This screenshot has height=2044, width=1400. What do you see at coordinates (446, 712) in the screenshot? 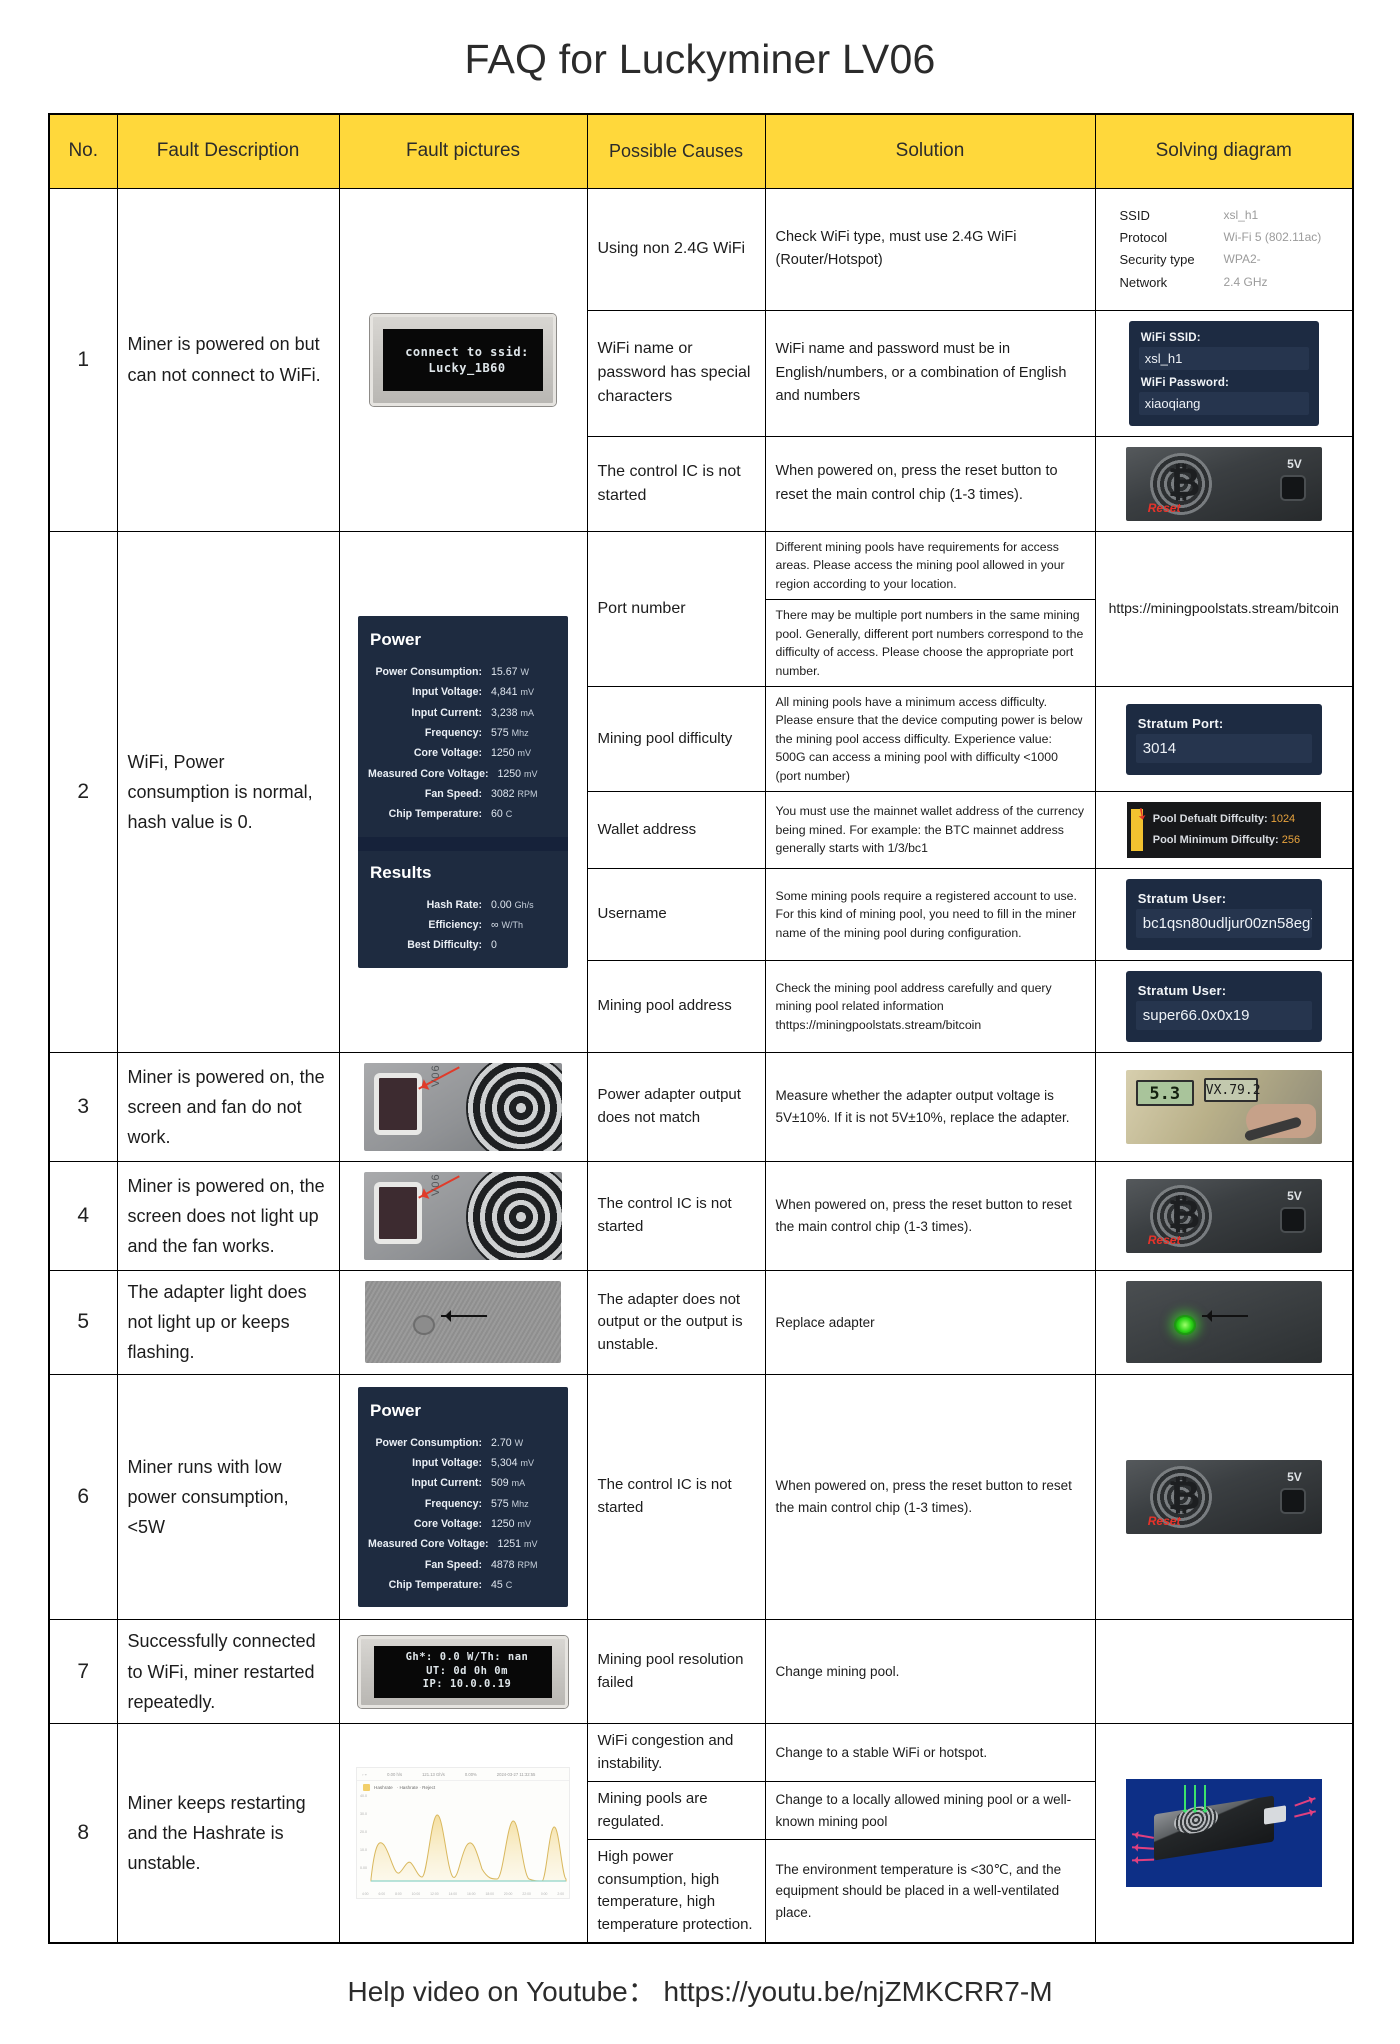
I see `stat-key: Input Current:` at bounding box center [446, 712].